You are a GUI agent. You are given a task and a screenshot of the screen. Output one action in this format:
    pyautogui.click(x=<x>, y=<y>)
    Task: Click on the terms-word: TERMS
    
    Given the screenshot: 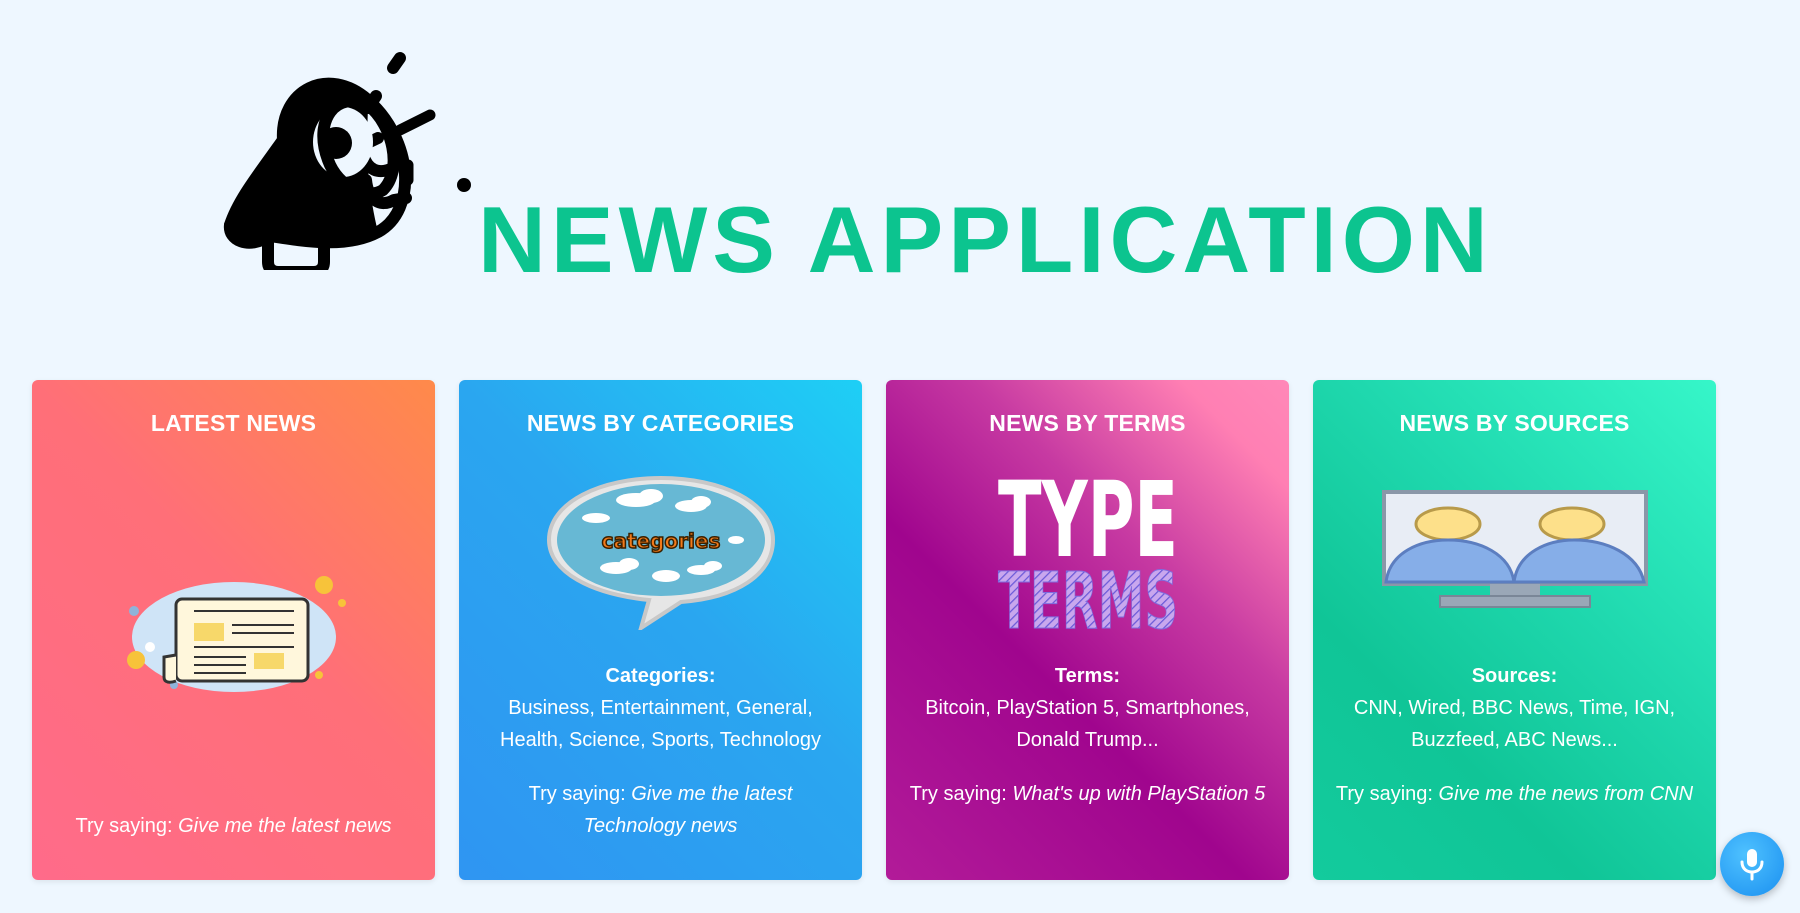 What is the action you would take?
    pyautogui.click(x=1088, y=594)
    